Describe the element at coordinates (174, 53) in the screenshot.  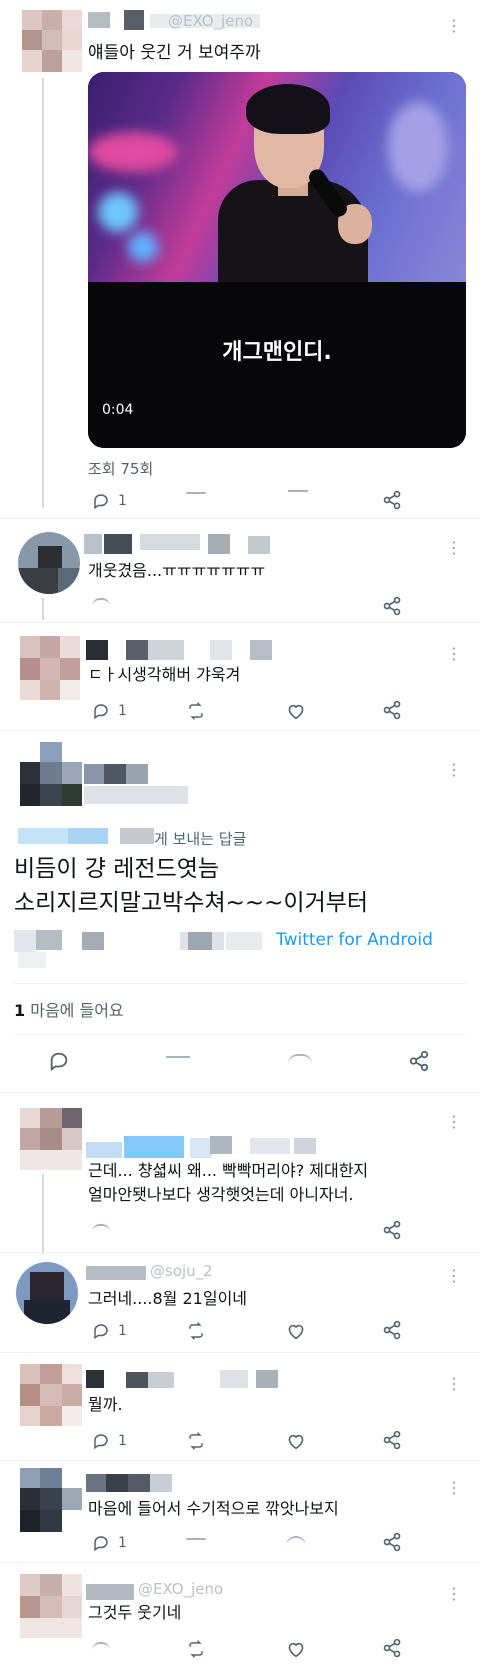
I see `tweet-text: 얘들아 웃긴 거 보여주까` at that location.